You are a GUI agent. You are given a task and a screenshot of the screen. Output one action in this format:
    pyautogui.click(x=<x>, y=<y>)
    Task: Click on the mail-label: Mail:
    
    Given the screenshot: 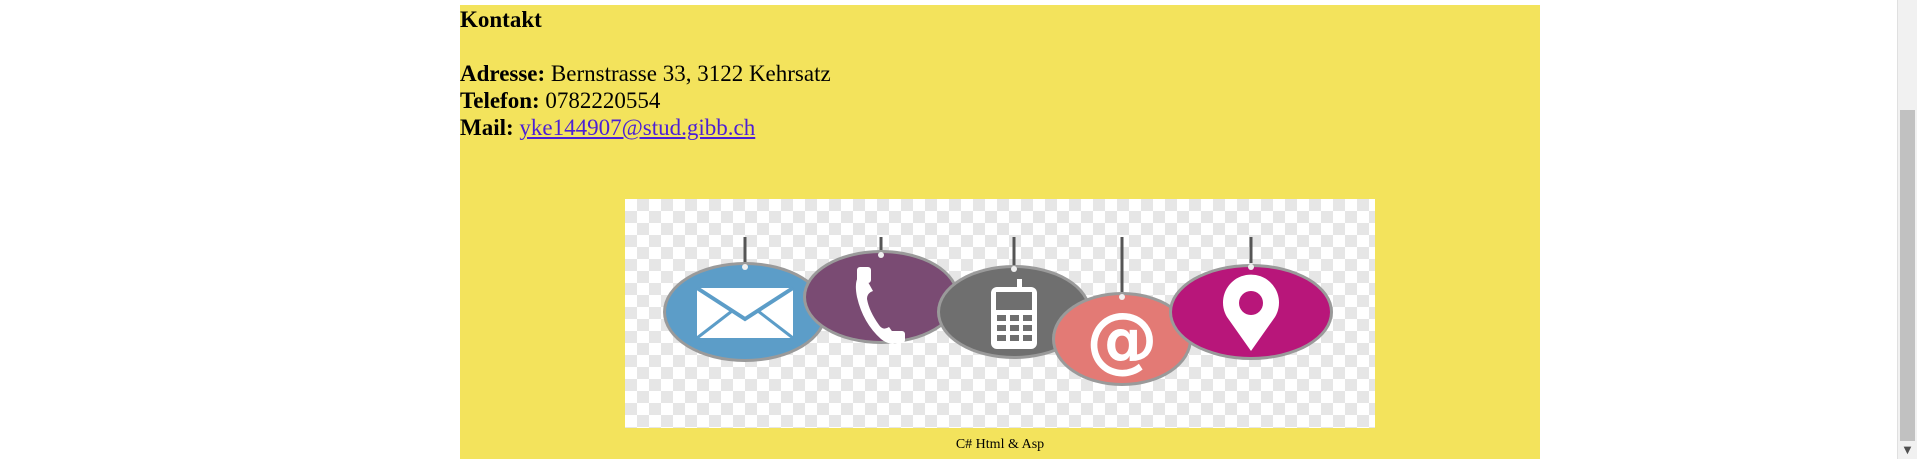 What is the action you would take?
    pyautogui.click(x=487, y=127)
    